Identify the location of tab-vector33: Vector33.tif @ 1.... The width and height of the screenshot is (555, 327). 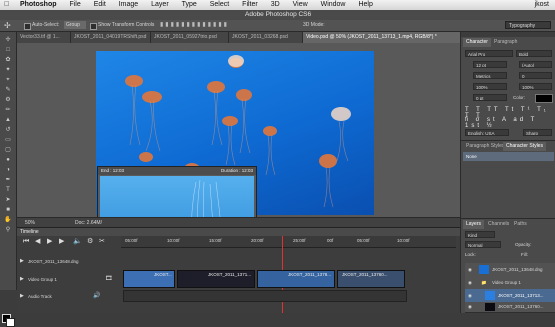
(44, 37).